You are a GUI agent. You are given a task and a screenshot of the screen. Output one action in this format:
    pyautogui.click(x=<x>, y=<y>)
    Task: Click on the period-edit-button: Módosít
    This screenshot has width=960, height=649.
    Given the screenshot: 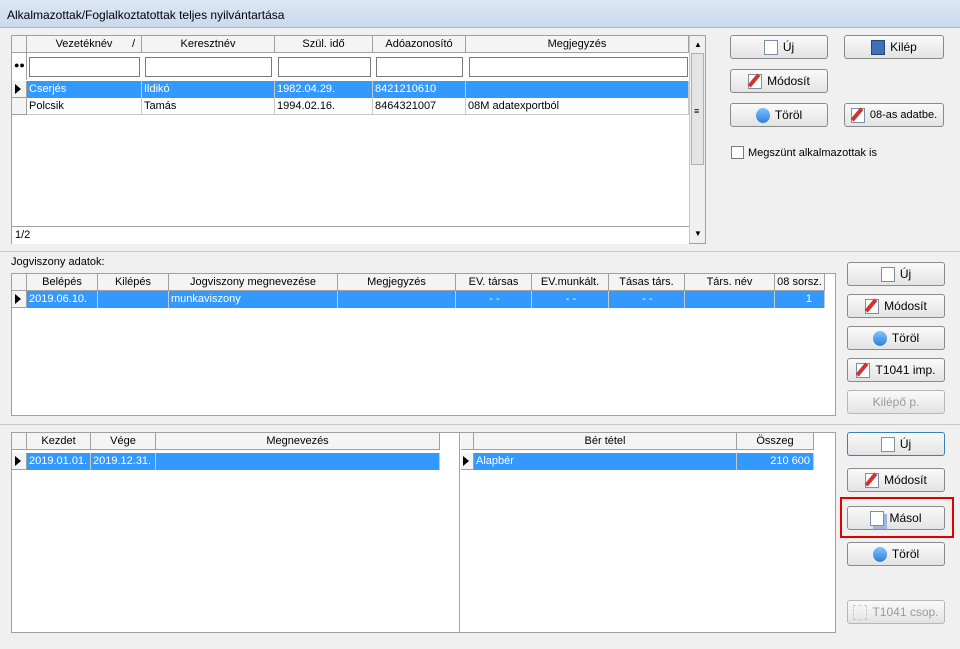 What is the action you would take?
    pyautogui.click(x=896, y=480)
    